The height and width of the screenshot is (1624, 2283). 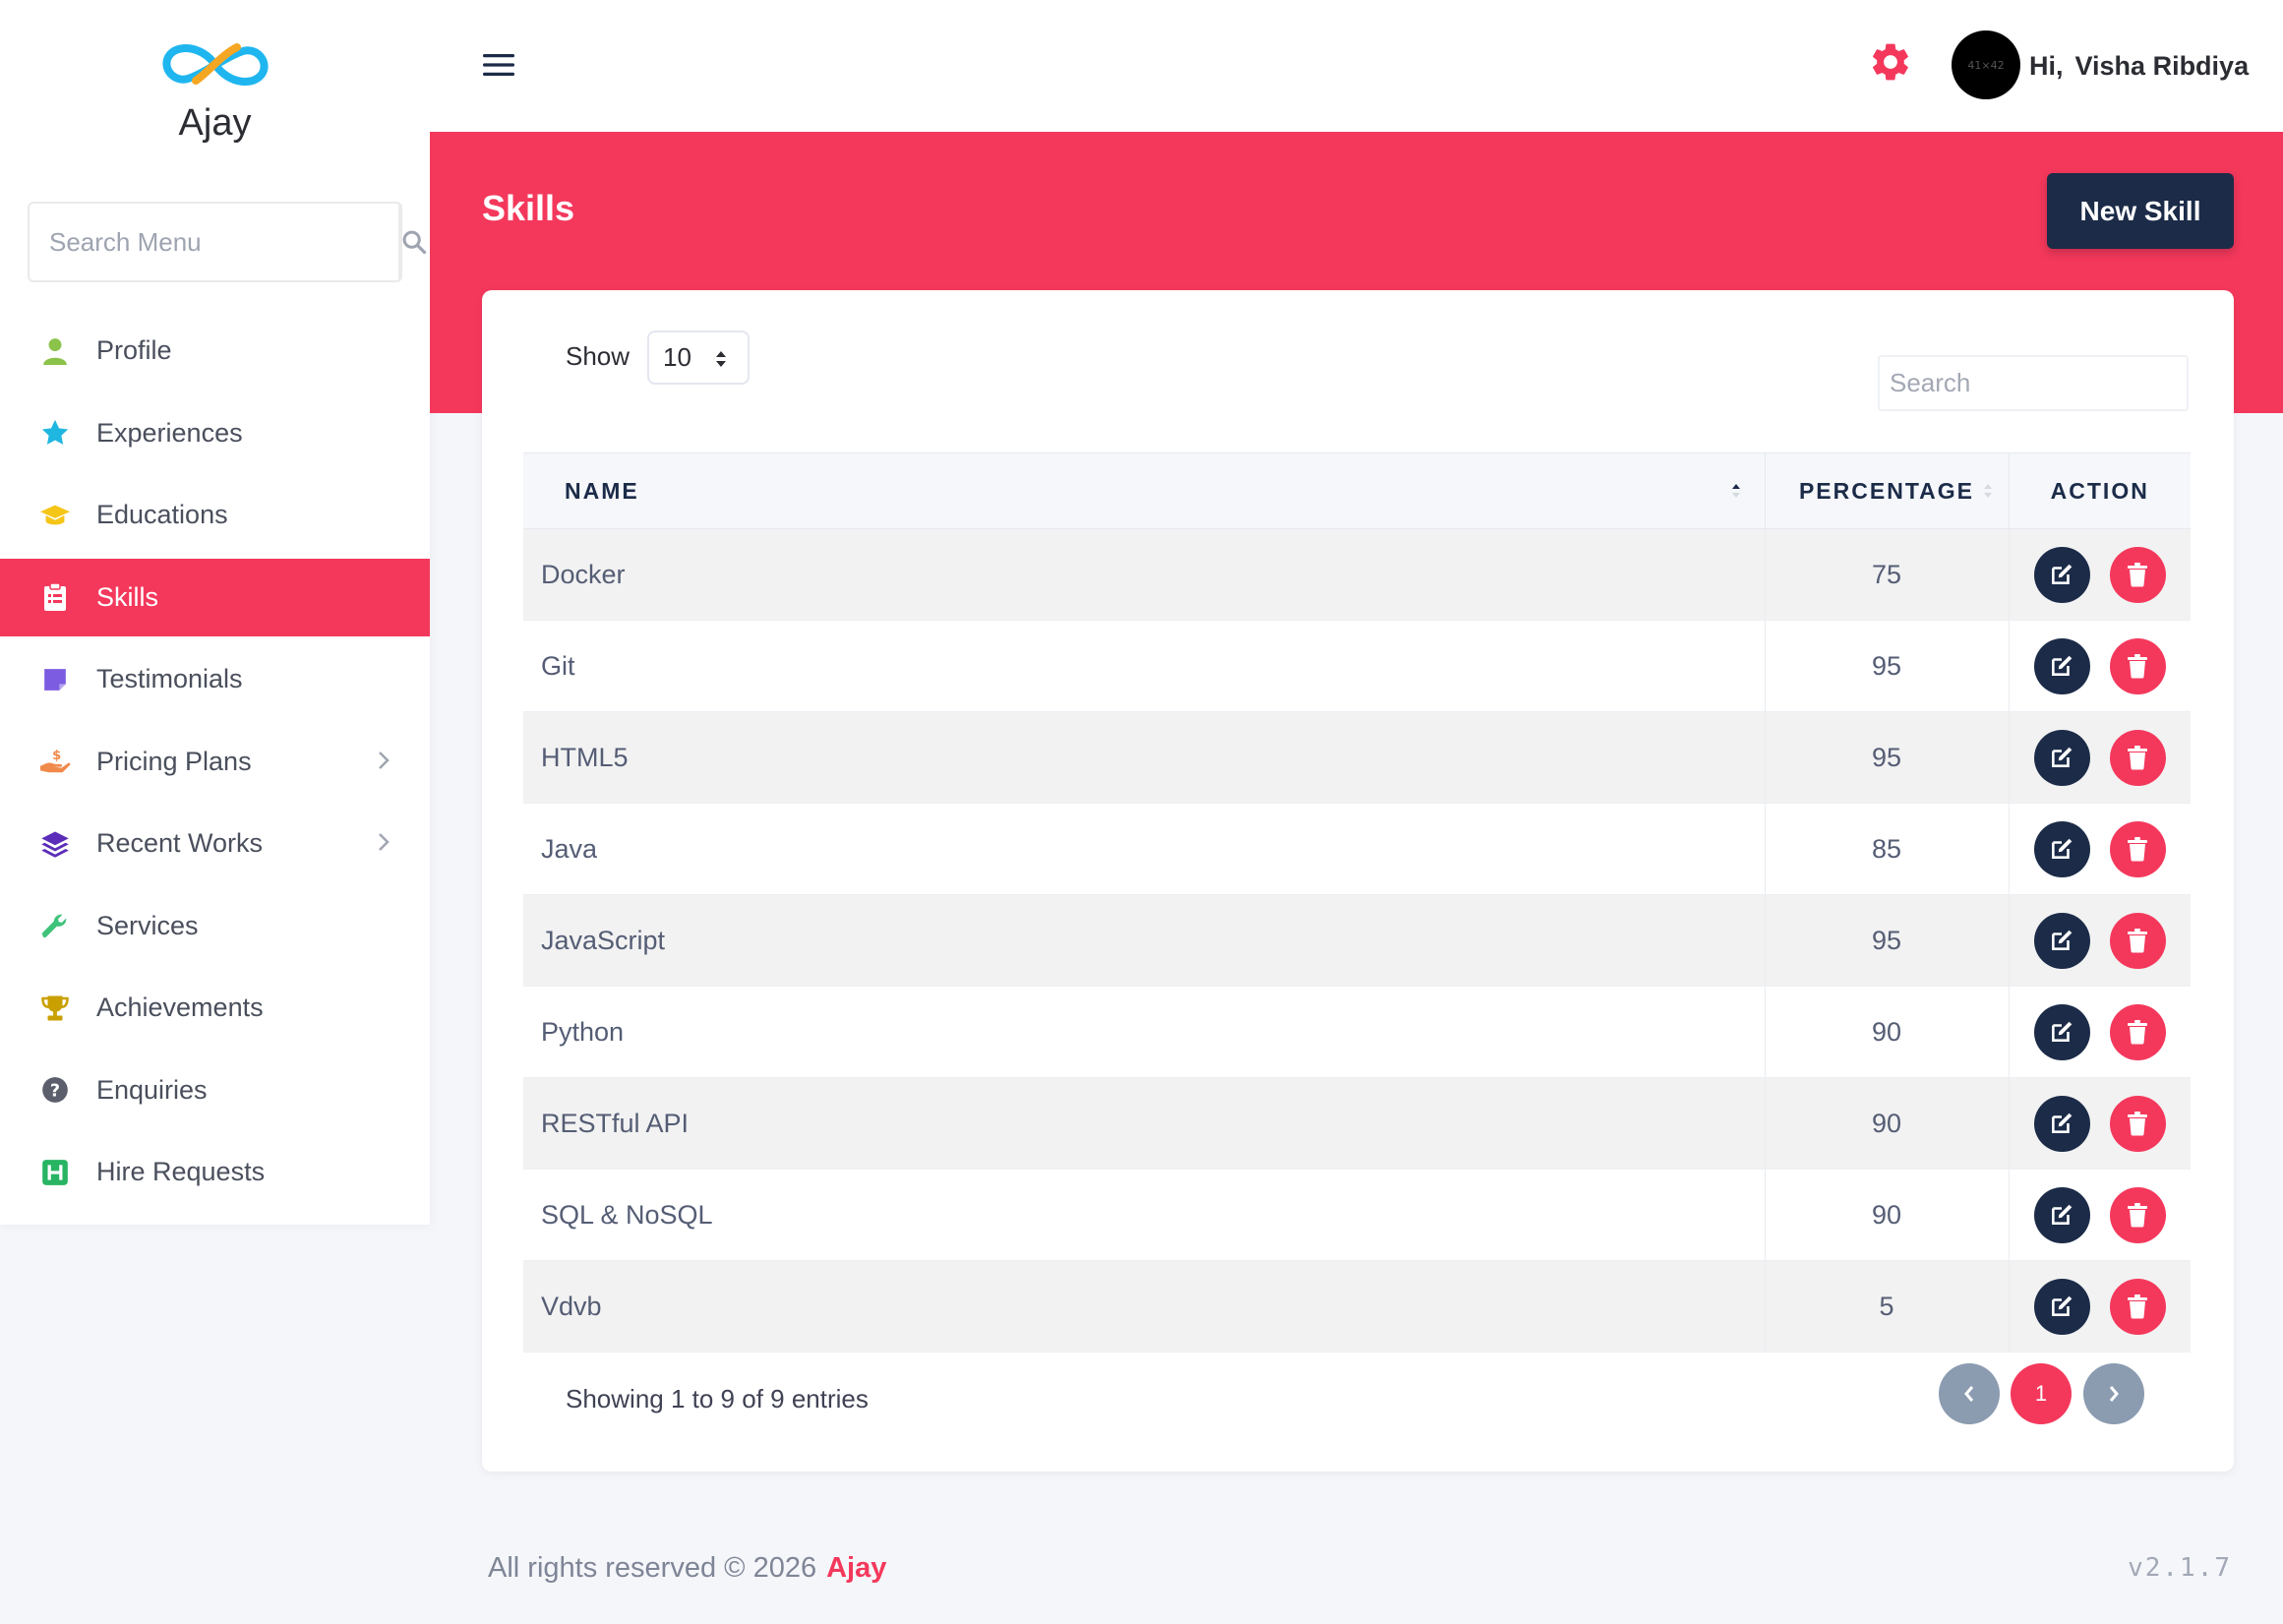 I want to click on skill-percentage-cell: 75, so click(x=1887, y=574).